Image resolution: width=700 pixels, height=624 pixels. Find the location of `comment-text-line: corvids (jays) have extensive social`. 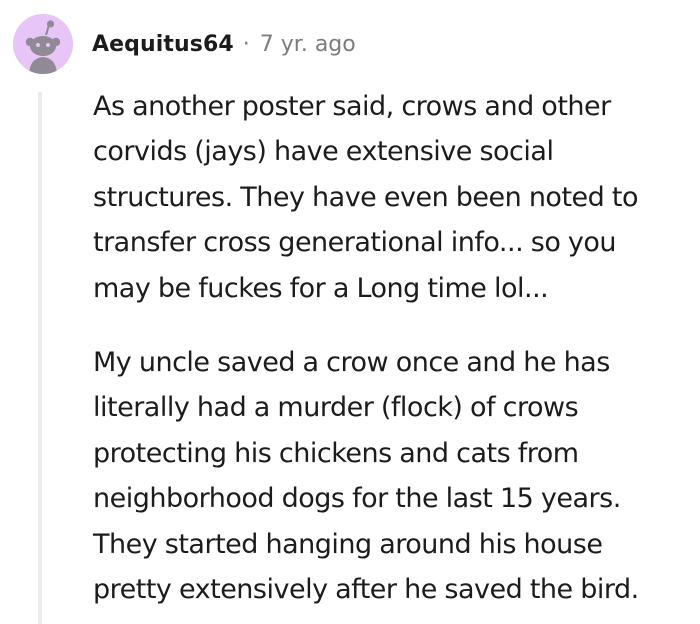

comment-text-line: corvids (jays) have extensive social is located at coordinates (323, 152).